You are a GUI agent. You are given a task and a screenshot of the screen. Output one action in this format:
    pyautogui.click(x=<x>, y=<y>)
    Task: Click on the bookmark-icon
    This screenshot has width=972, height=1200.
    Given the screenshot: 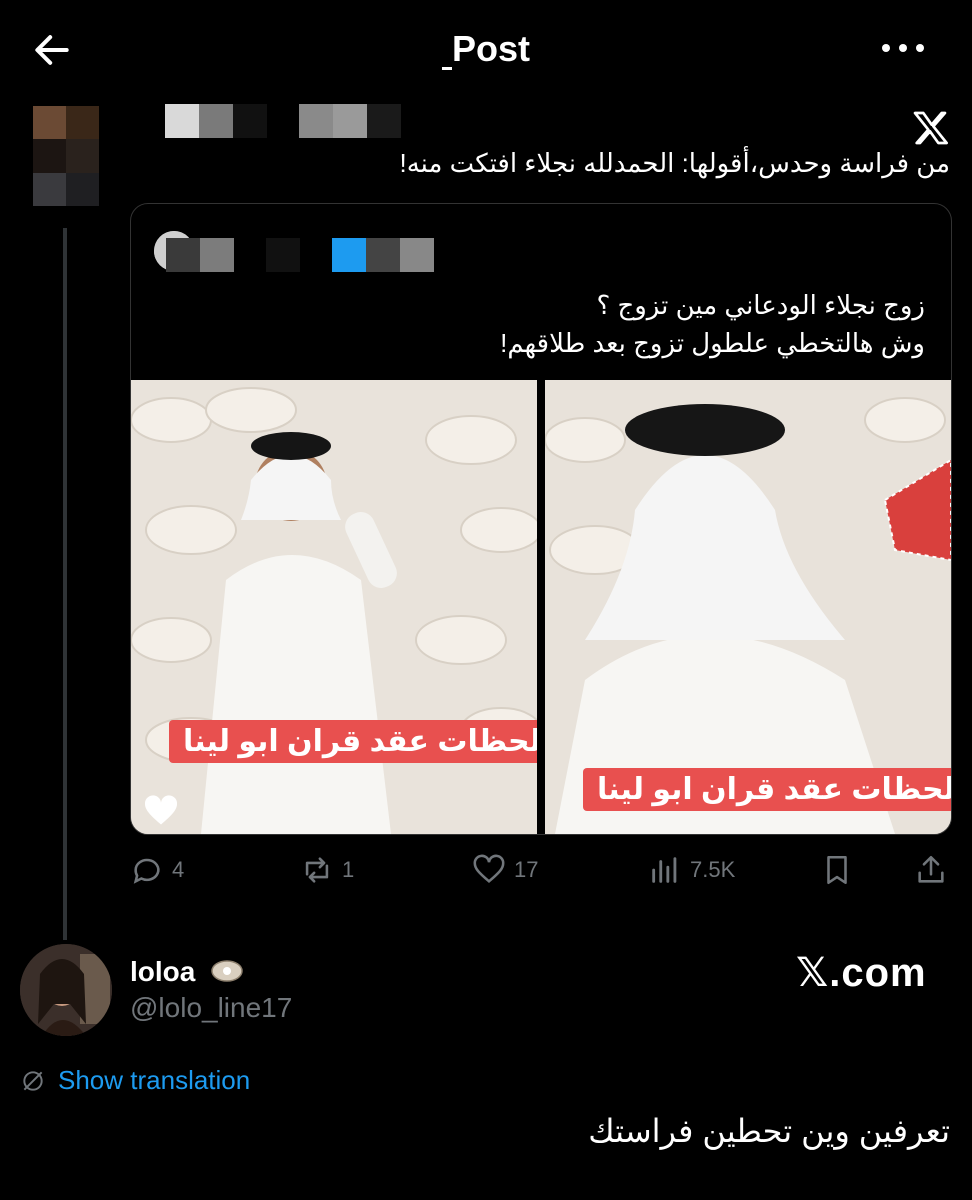 What is the action you would take?
    pyautogui.click(x=837, y=870)
    